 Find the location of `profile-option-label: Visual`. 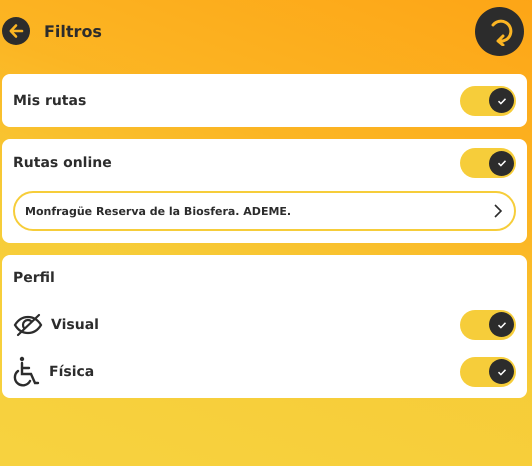

profile-option-label: Visual is located at coordinates (75, 324).